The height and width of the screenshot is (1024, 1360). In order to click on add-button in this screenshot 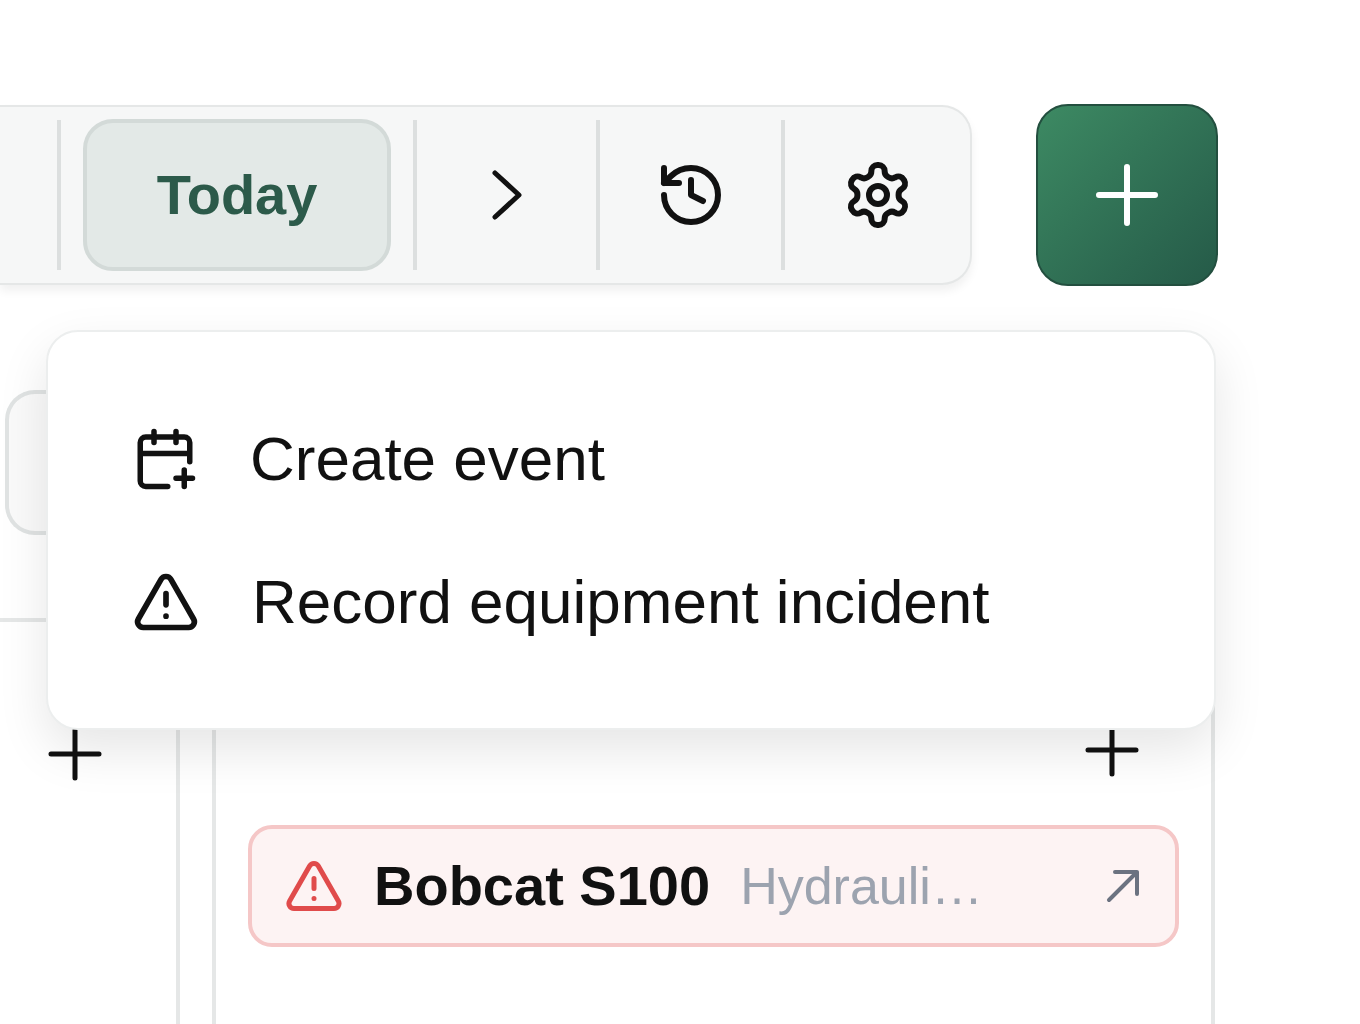, I will do `click(1127, 194)`.